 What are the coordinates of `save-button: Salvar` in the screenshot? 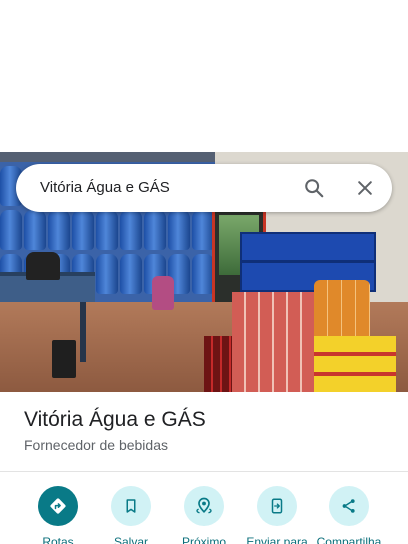 It's located at (131, 515).